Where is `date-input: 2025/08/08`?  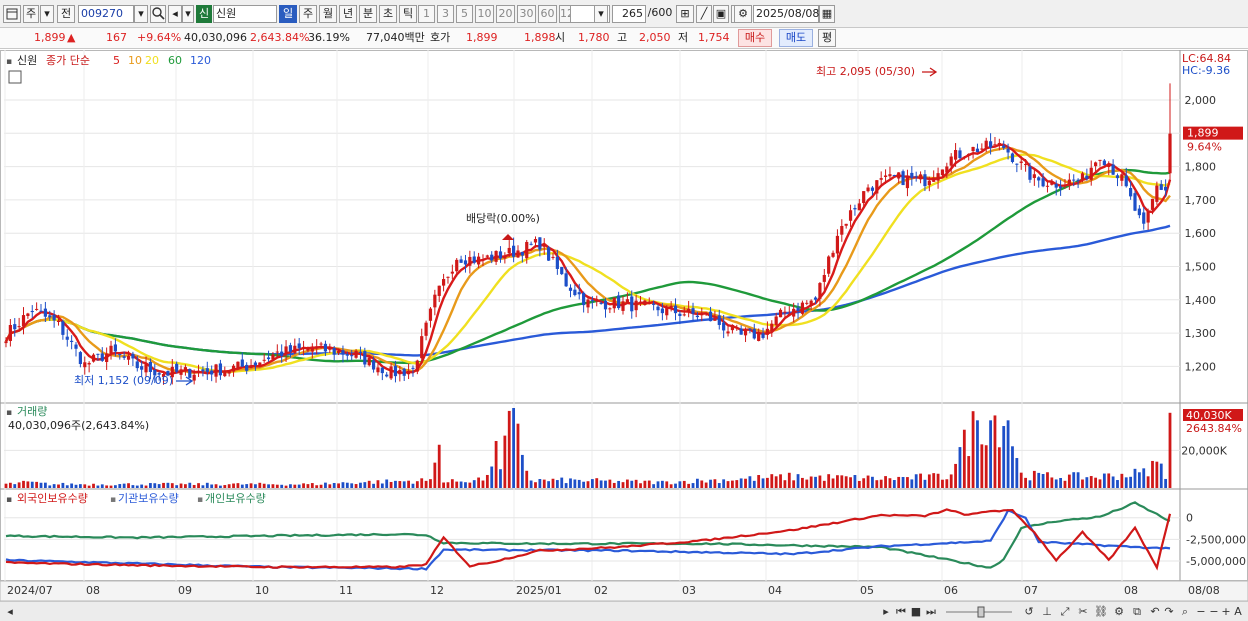 date-input: 2025/08/08 is located at coordinates (786, 14).